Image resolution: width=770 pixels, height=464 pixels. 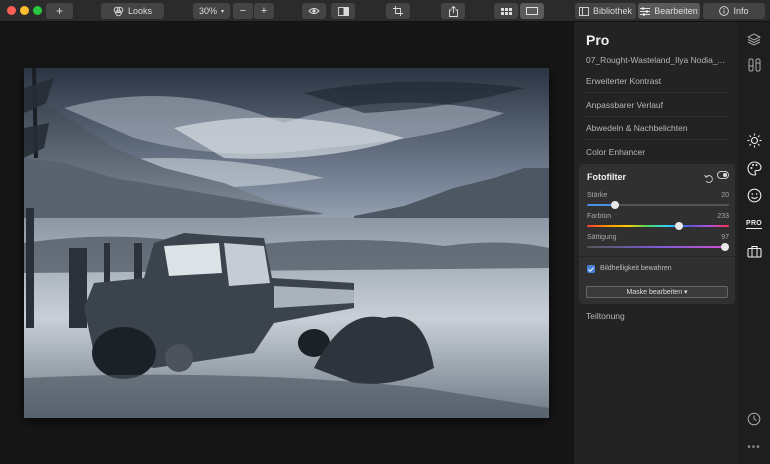 What do you see at coordinates (605, 316) in the screenshot?
I see `filter-teiltonung: Teiltonung` at bounding box center [605, 316].